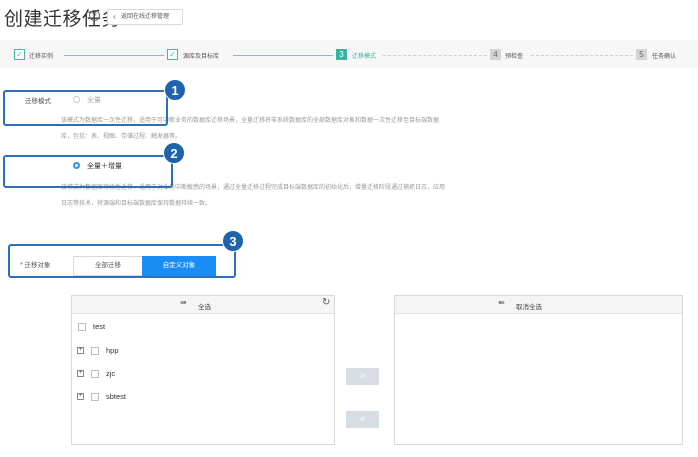  Describe the element at coordinates (121, 137) in the screenshot. I see `full-mode-description-line2: 库，包括：表、视图、存储过程、触发器等。` at that location.